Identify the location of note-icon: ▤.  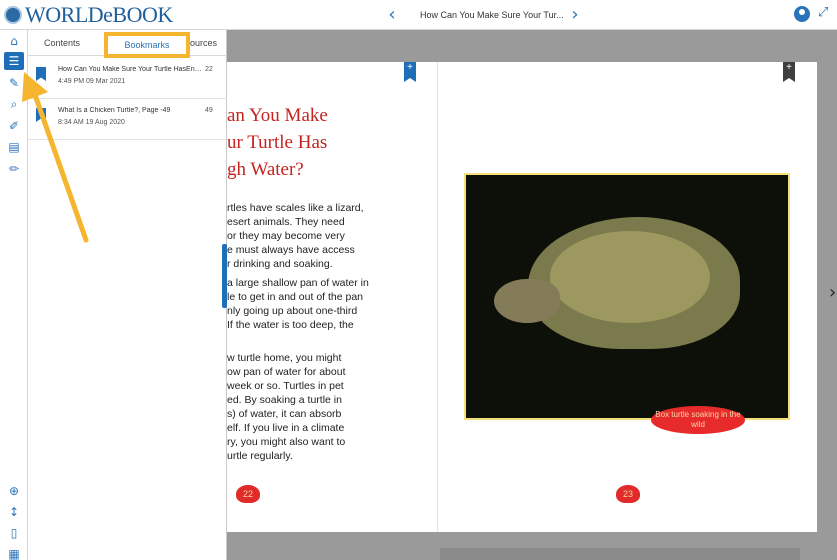
(14, 147).